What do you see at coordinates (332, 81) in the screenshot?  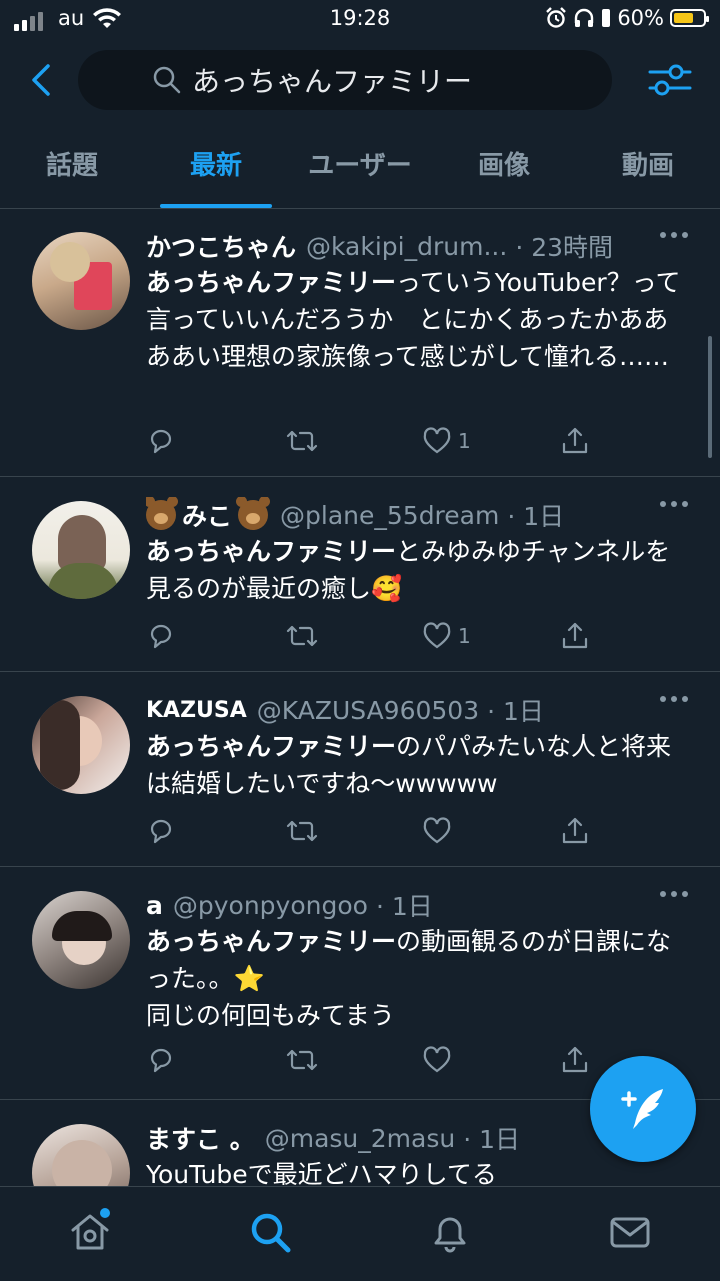 I see `search-query: あっちゃんファミリー` at bounding box center [332, 81].